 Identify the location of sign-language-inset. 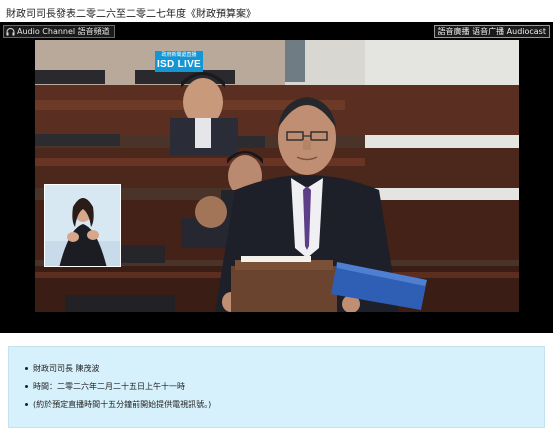
(82, 225).